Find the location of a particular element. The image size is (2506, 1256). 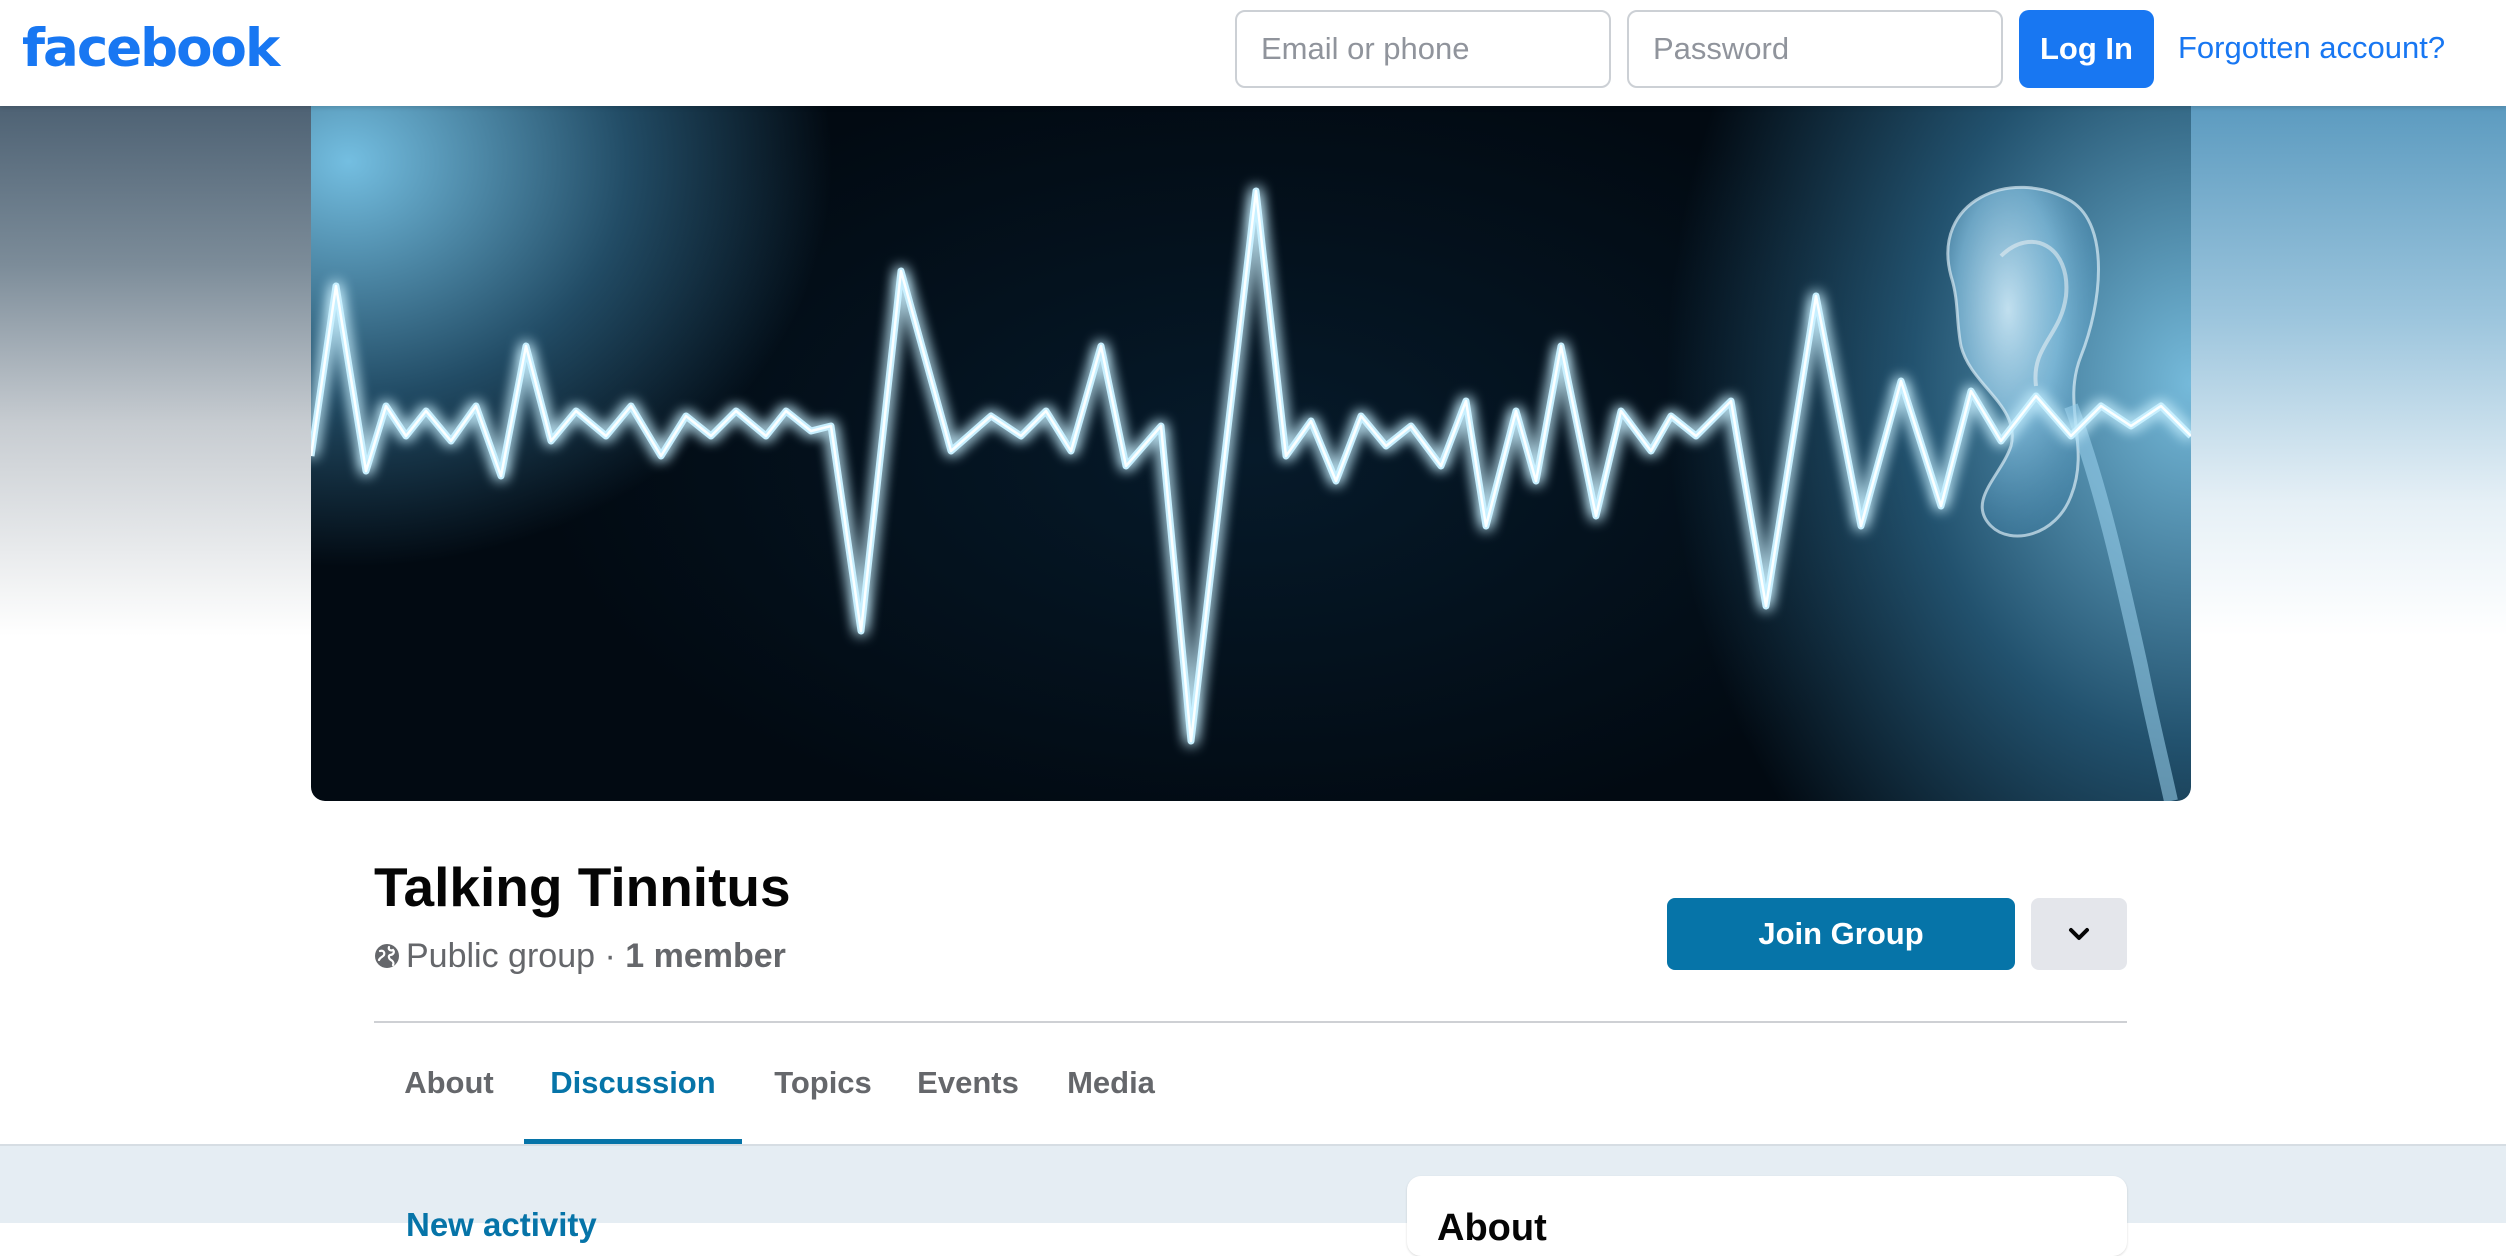

header-divider is located at coordinates (1250, 1022).